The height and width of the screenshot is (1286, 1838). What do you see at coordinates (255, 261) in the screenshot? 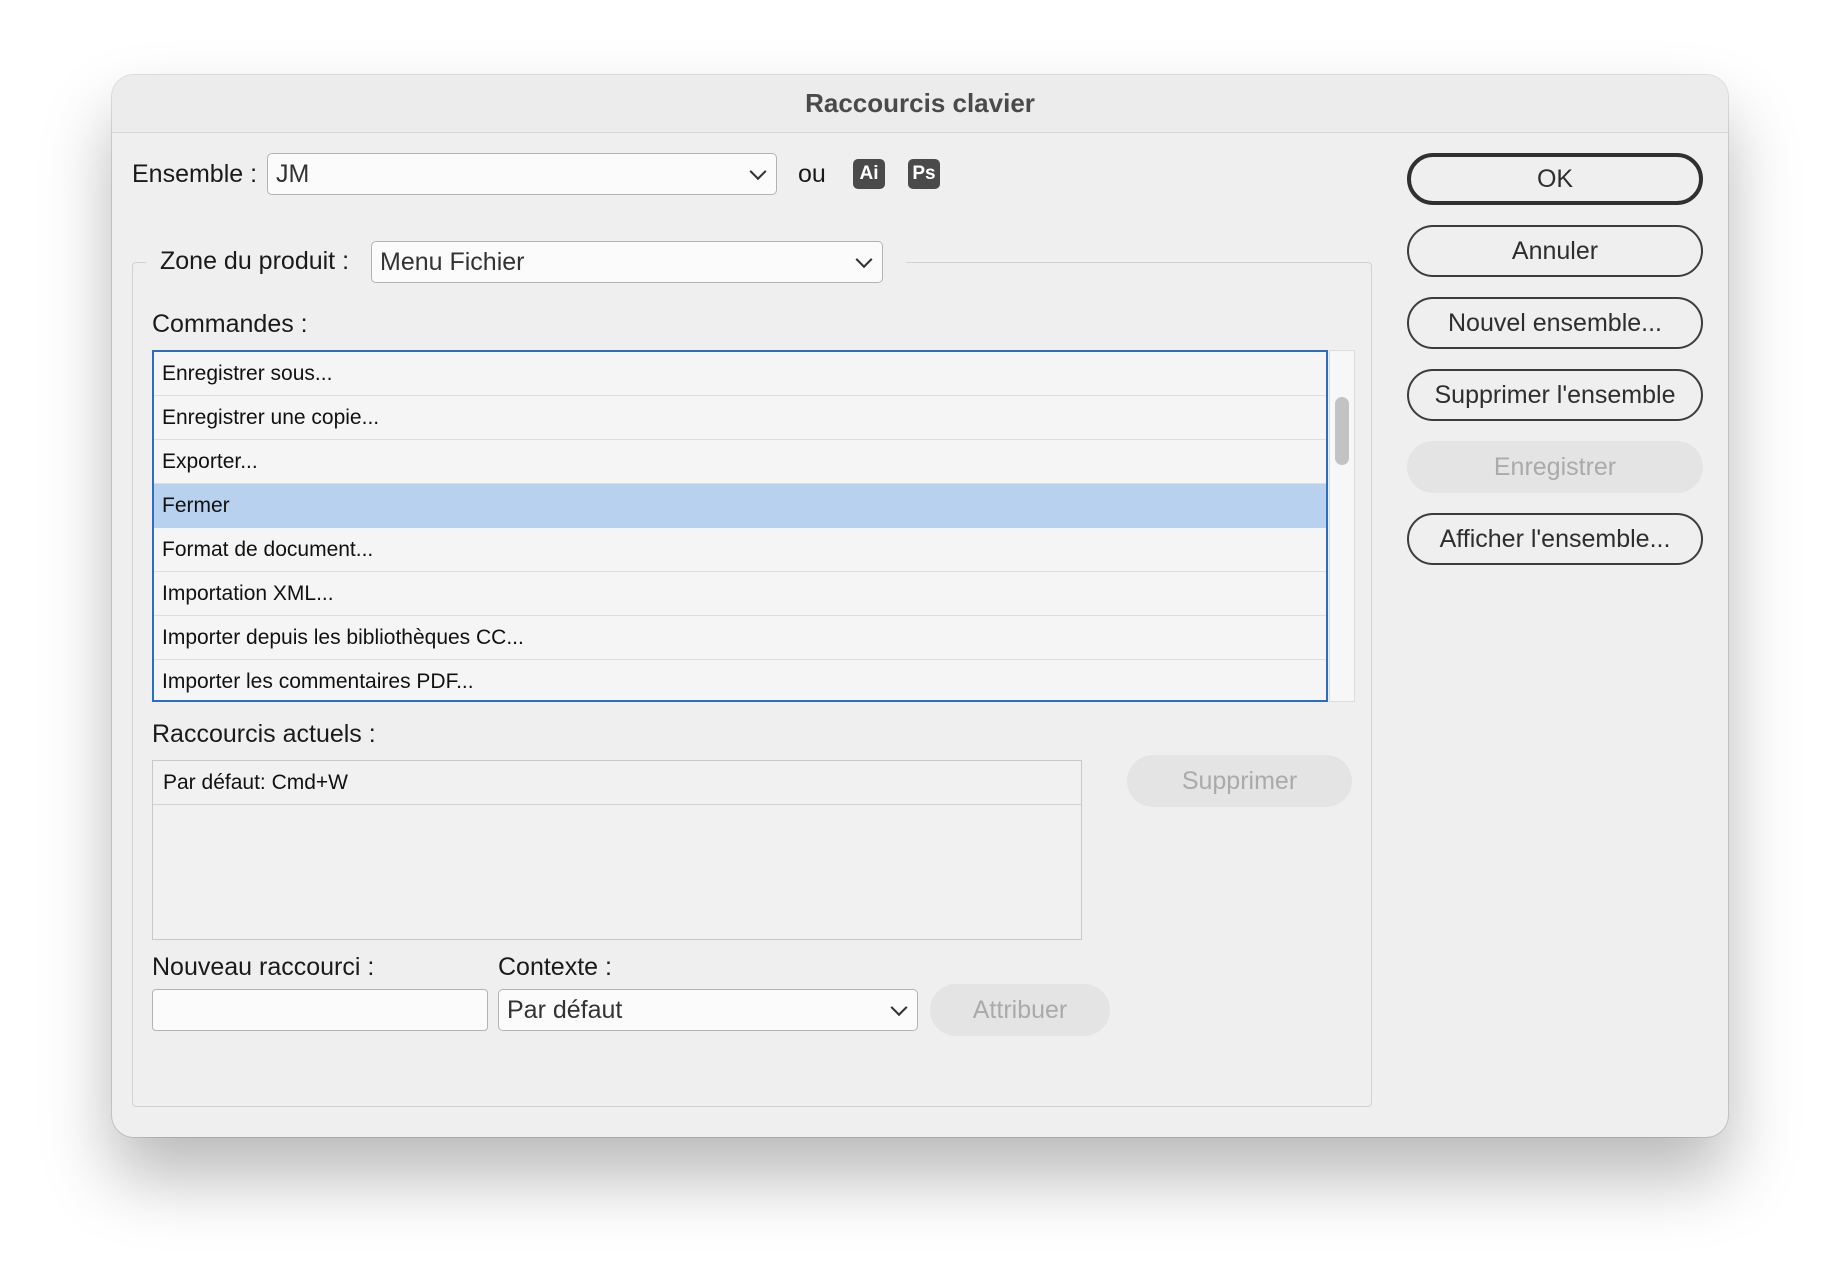
I see `zone-label: Zone du produit :` at bounding box center [255, 261].